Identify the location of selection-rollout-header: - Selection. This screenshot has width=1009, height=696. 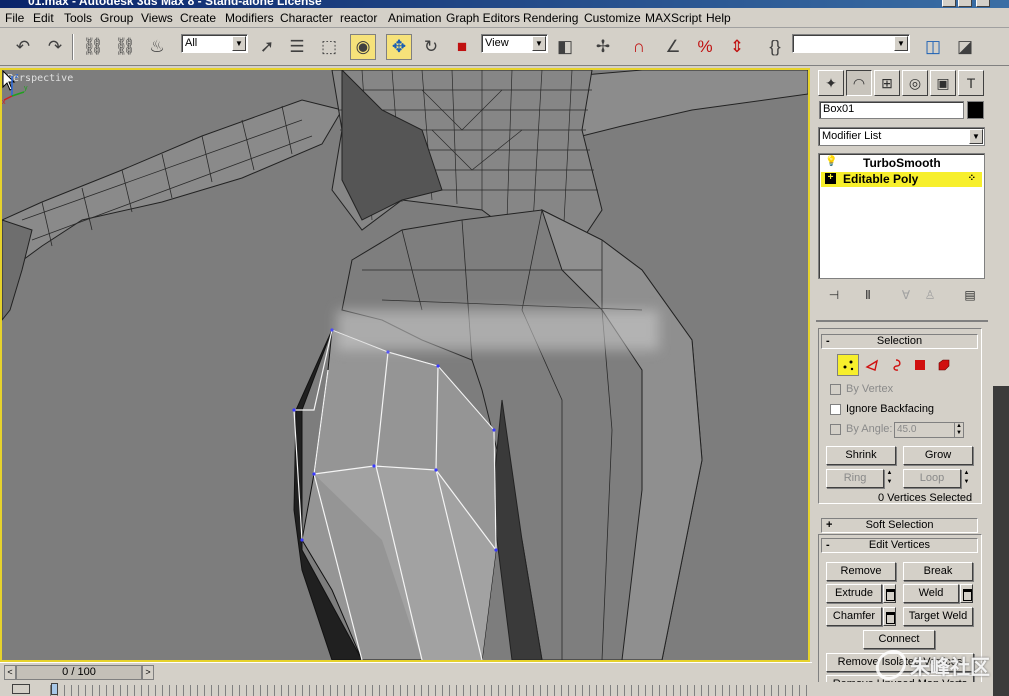
(899, 341).